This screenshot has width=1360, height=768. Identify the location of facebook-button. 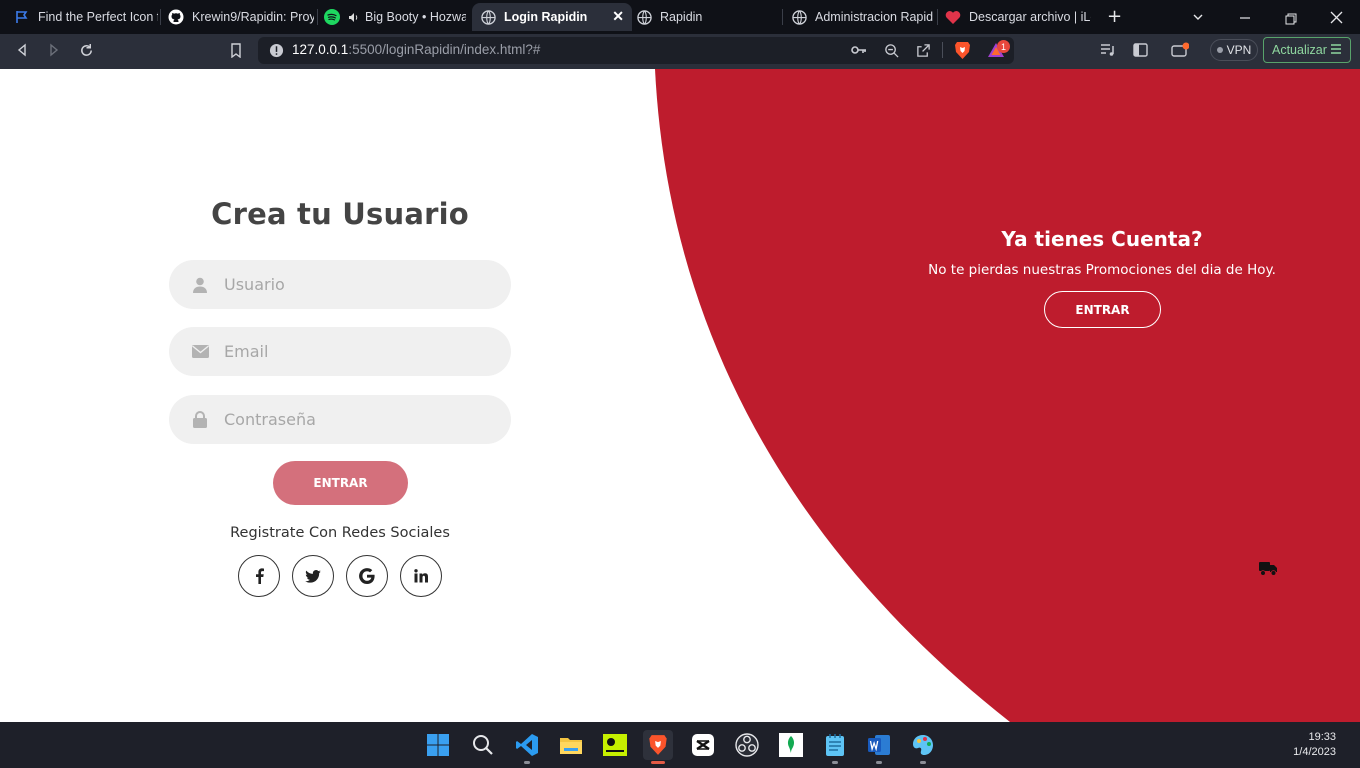
(259, 576).